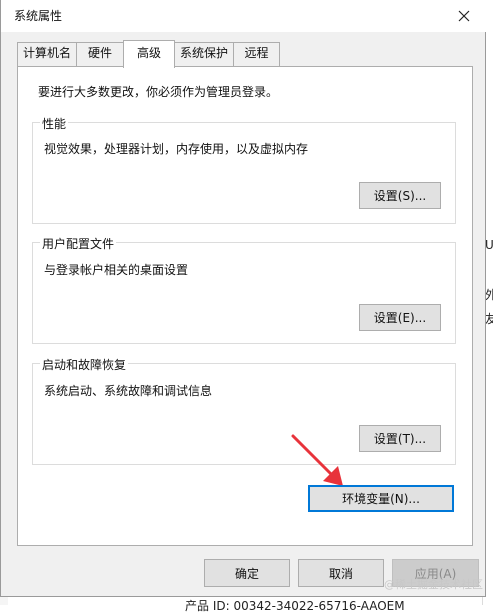  What do you see at coordinates (176, 149) in the screenshot?
I see `performance-description: 视觉效果，处理器计划，内存使用，以及虚拟内存` at bounding box center [176, 149].